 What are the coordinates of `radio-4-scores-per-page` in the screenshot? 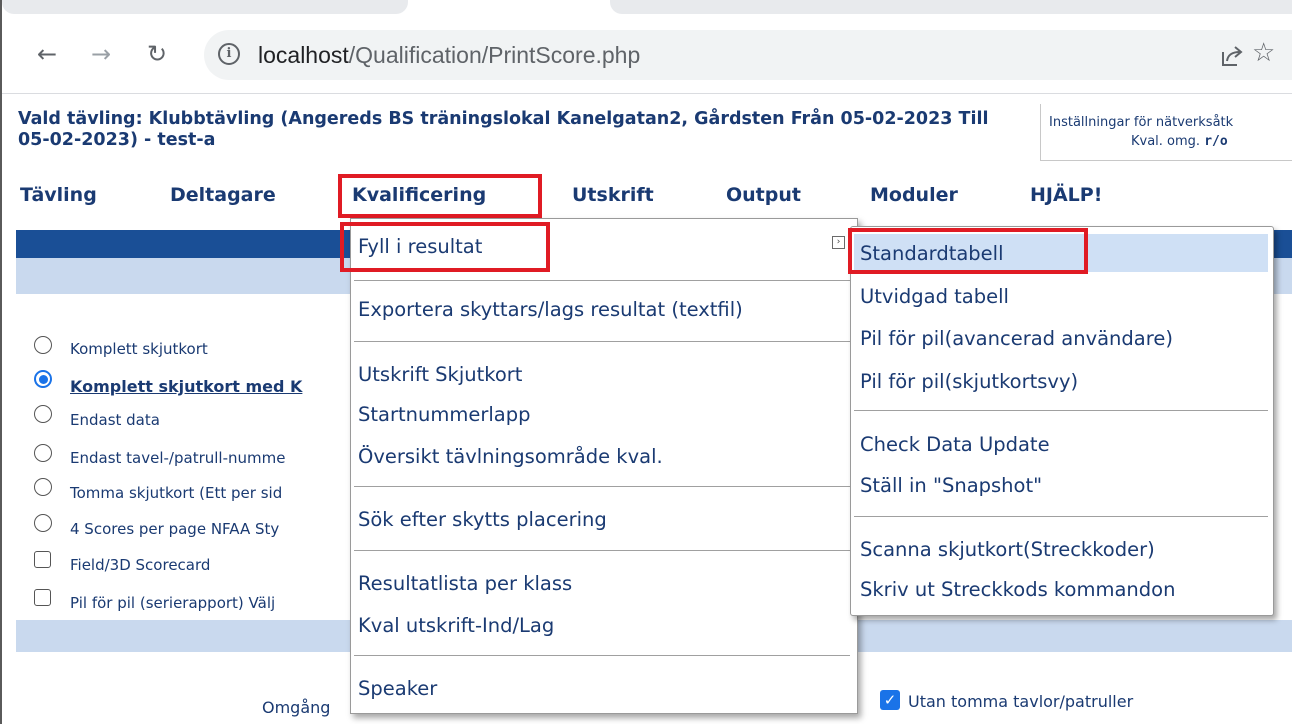 It's located at (43, 523).